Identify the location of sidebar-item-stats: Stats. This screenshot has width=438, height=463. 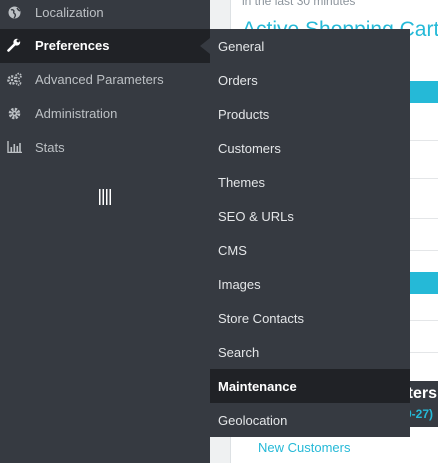
(105, 148).